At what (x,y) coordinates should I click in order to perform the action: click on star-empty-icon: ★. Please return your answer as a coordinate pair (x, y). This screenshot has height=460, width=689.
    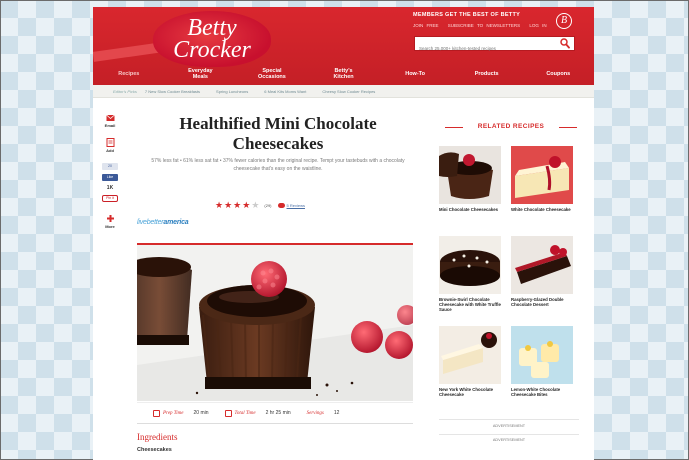
    Looking at the image, I should click on (255, 205).